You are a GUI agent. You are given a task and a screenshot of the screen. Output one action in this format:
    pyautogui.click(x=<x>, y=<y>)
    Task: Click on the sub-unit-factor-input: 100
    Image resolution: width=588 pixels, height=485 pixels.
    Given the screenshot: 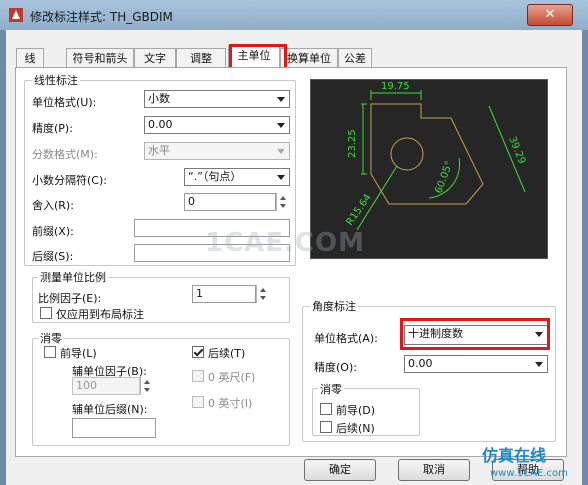 What is the action you would take?
    pyautogui.click(x=106, y=386)
    